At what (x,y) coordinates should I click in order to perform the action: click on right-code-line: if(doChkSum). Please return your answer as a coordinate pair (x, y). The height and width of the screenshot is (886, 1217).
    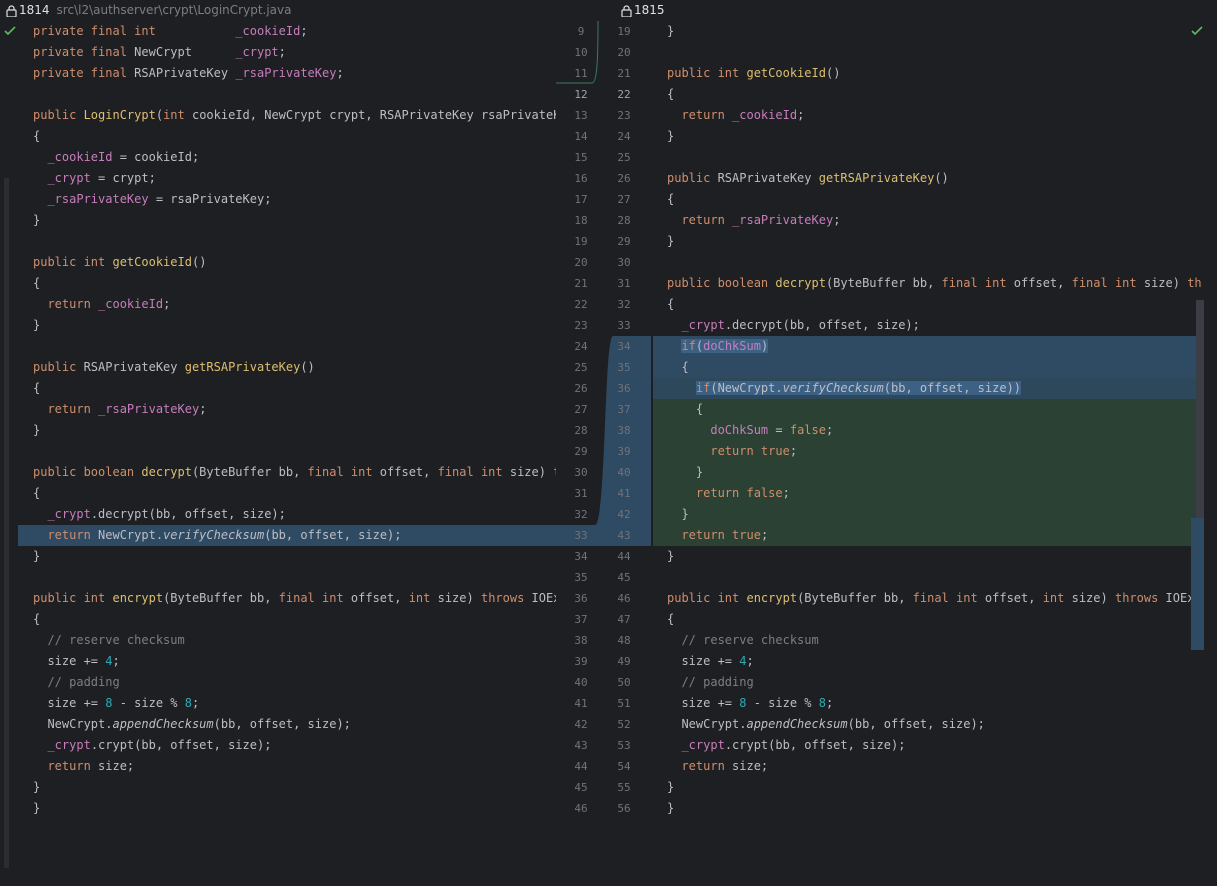
    Looking at the image, I should click on (718, 346).